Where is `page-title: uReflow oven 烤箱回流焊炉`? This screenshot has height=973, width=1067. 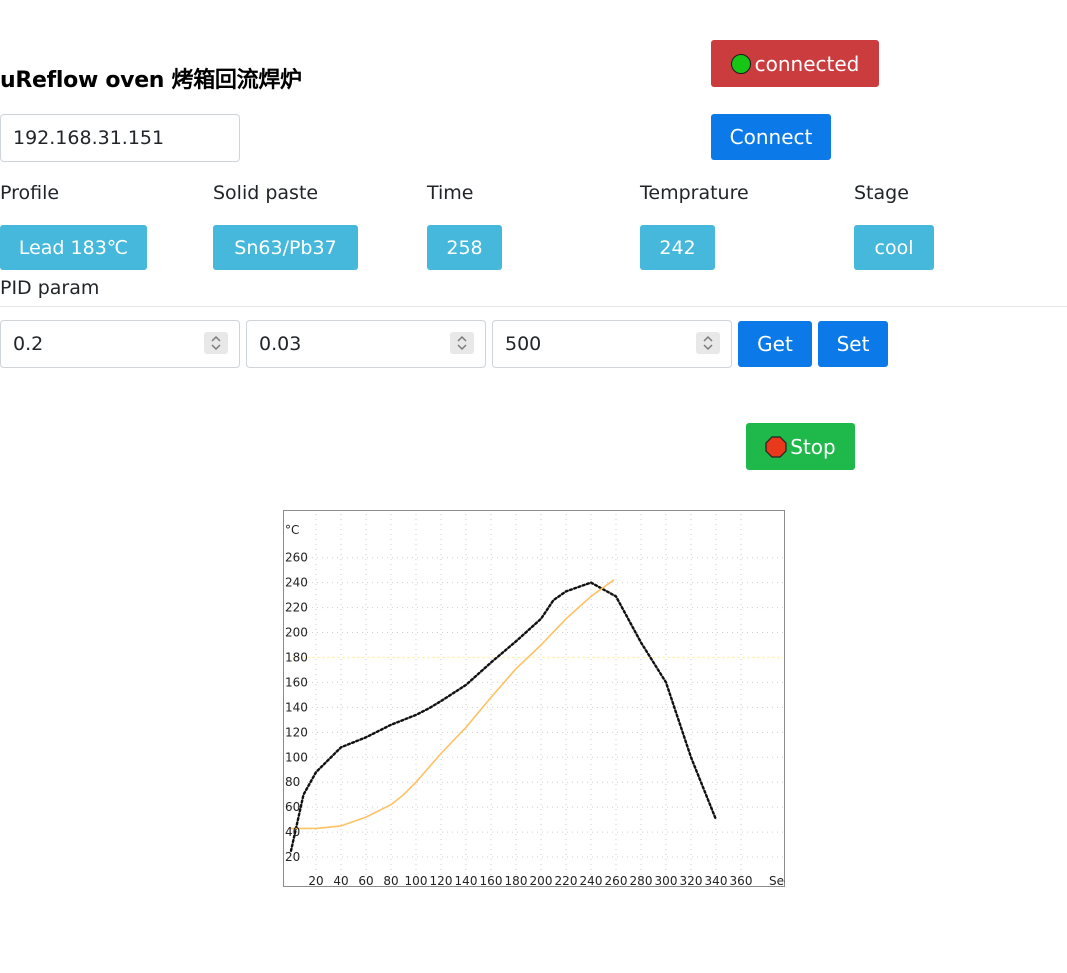
page-title: uReflow oven 烤箱回流焊炉 is located at coordinates (151, 80).